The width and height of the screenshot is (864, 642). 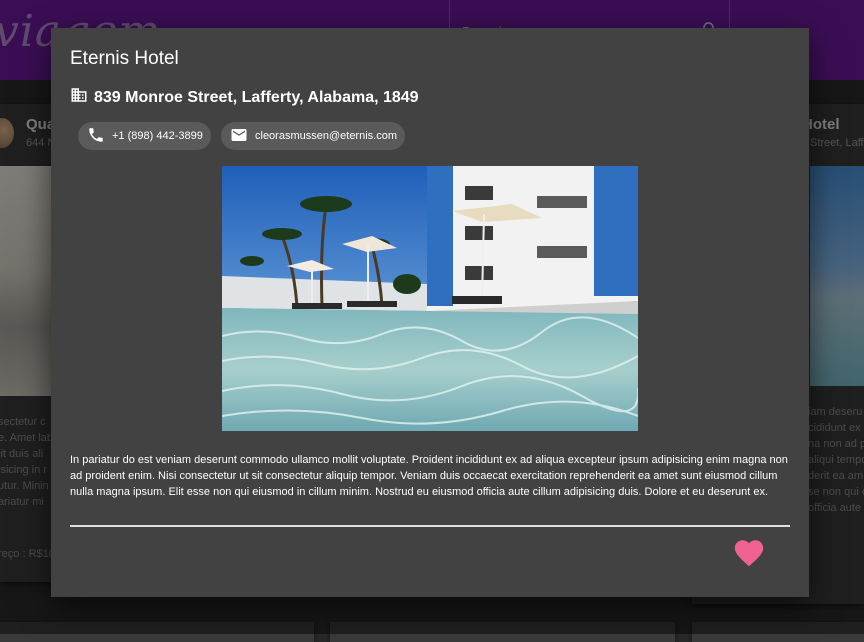 I want to click on email-icon, so click(x=239, y=136).